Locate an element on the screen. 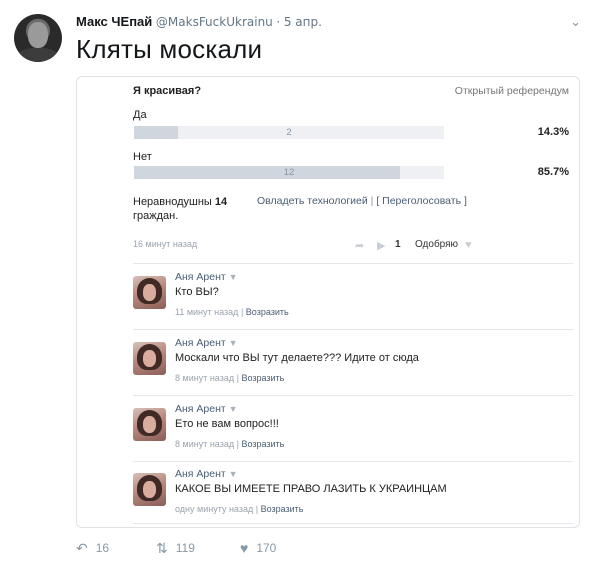  poll-bar-count: 2 is located at coordinates (289, 132).